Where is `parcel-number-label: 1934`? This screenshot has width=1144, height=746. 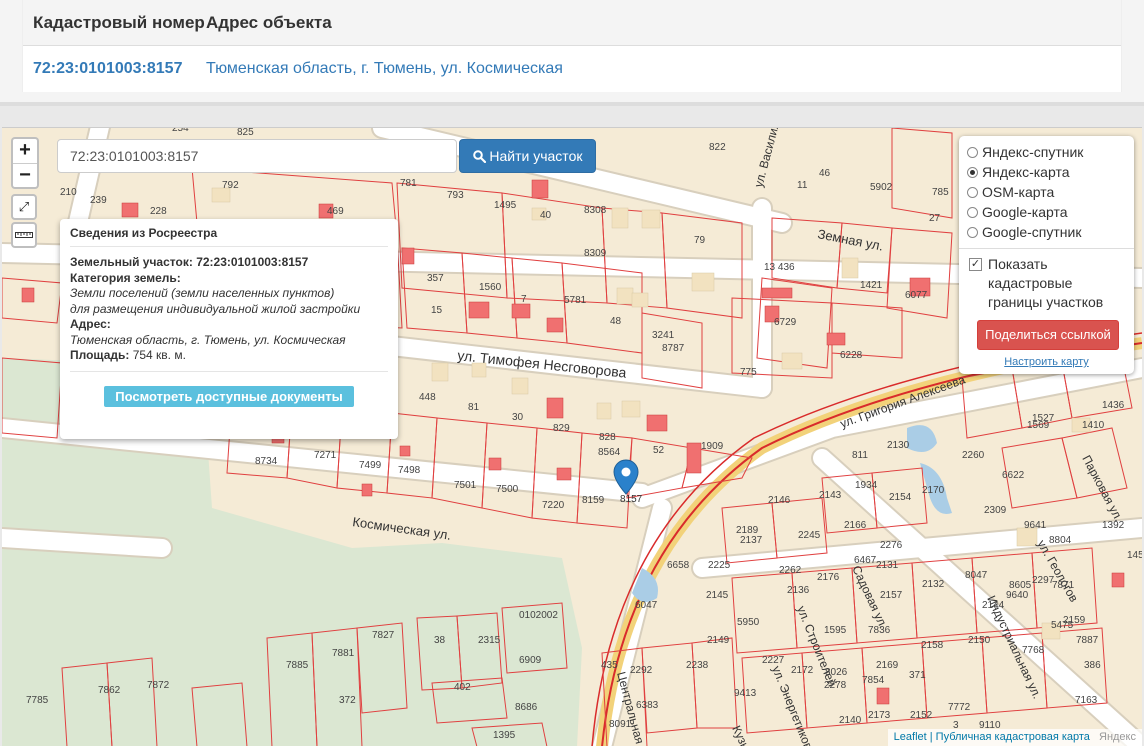
parcel-number-label: 1934 is located at coordinates (866, 485).